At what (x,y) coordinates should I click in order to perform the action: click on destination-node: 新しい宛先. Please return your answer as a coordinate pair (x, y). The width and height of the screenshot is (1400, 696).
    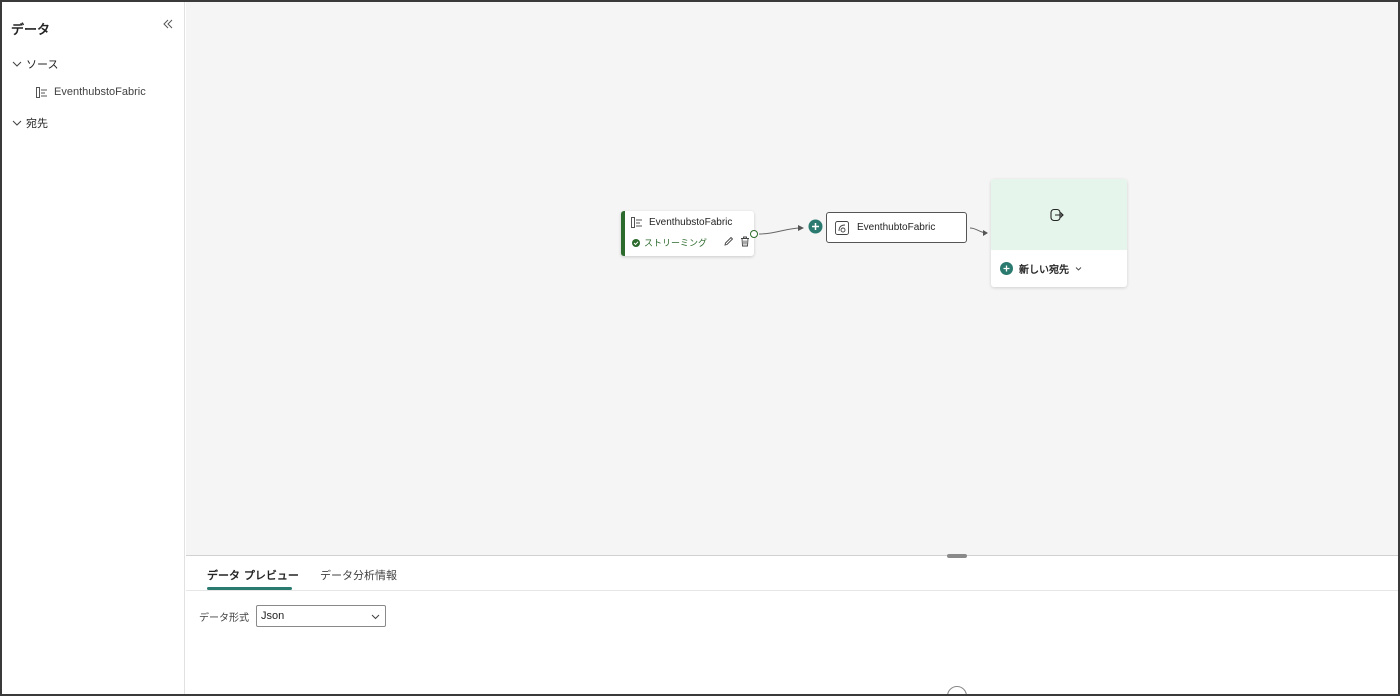
    Looking at the image, I should click on (1059, 233).